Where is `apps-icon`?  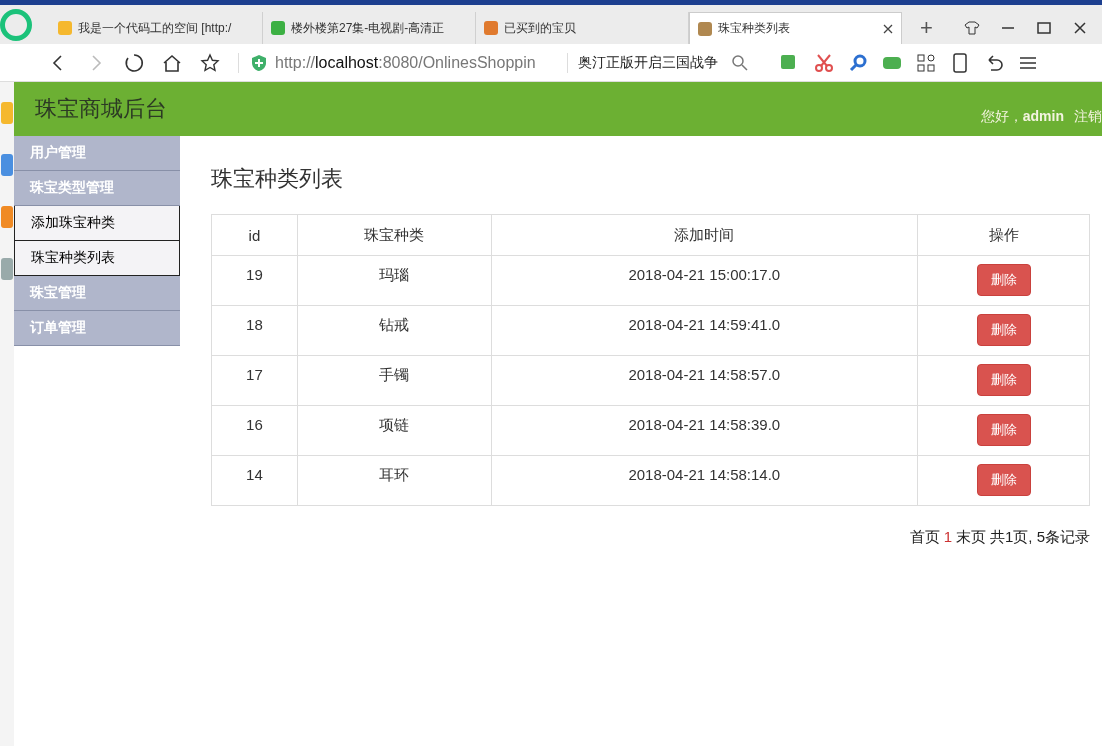
apps-icon is located at coordinates (926, 62).